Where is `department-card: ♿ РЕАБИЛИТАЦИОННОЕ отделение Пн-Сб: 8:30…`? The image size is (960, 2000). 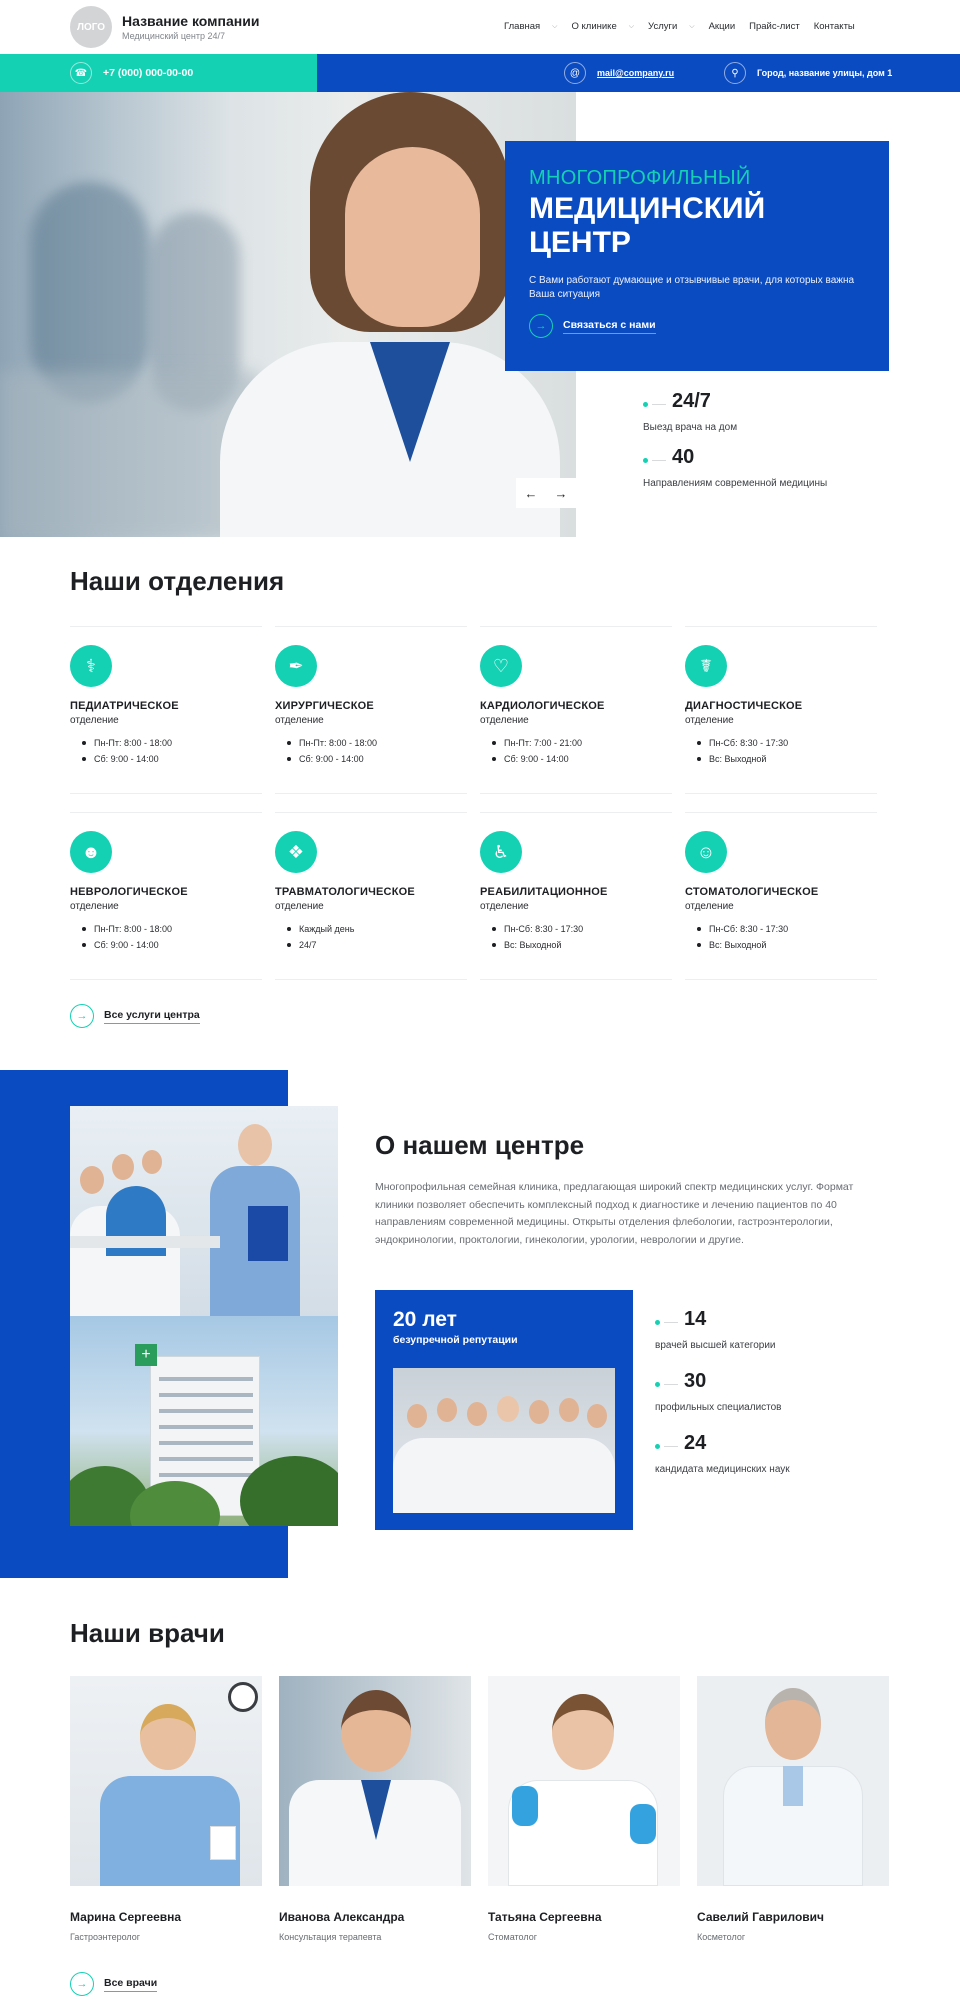
department-card: ♿ РЕАБИЛИТАЦИОННОЕ отделение Пн-Сб: 8:30… is located at coordinates (576, 896).